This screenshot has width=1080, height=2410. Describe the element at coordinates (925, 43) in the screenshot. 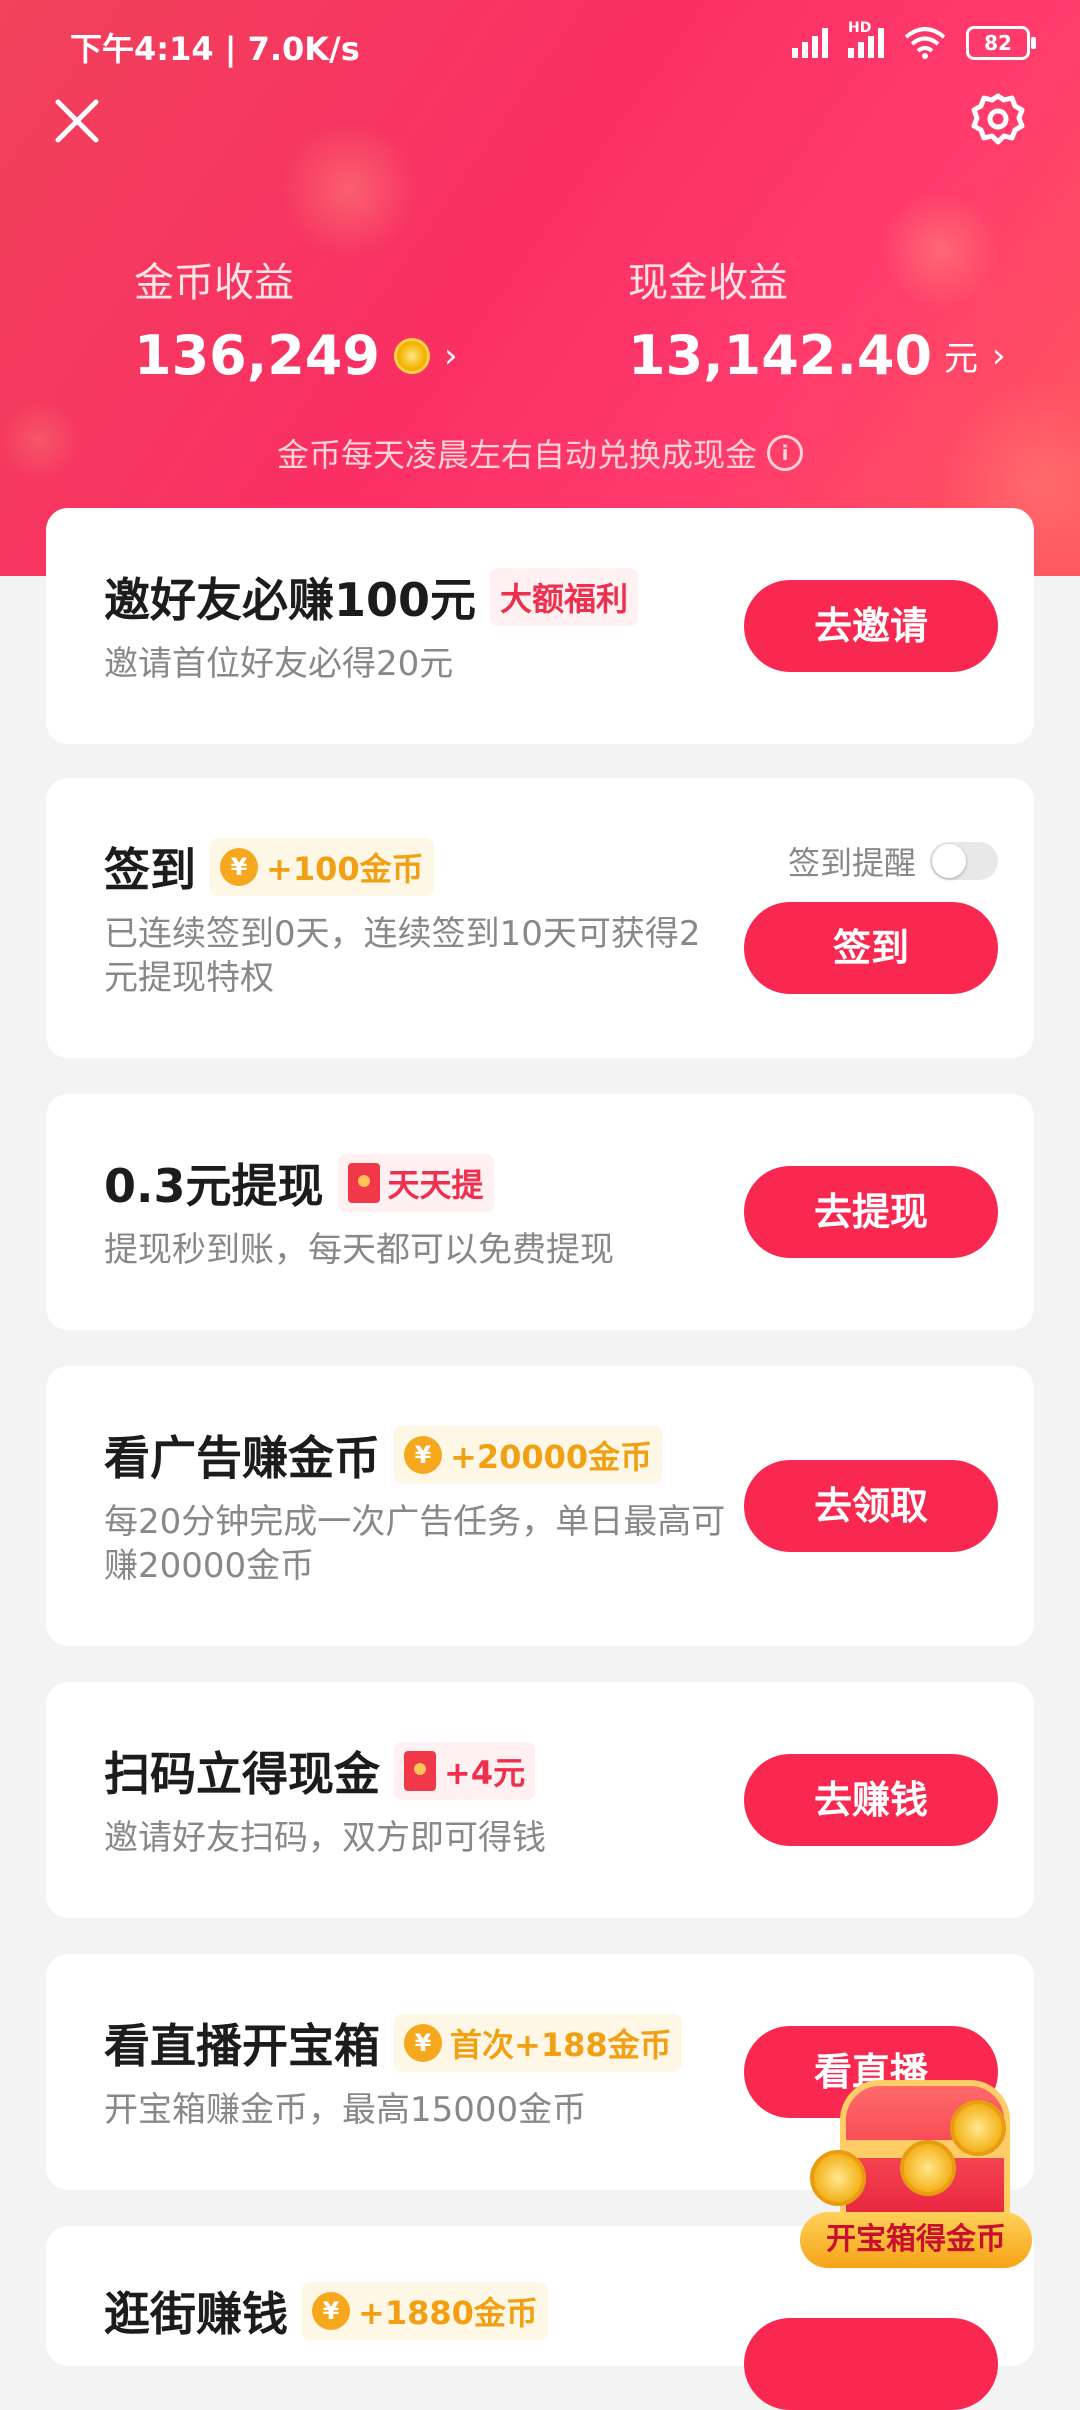

I see `wifi-icon` at that location.